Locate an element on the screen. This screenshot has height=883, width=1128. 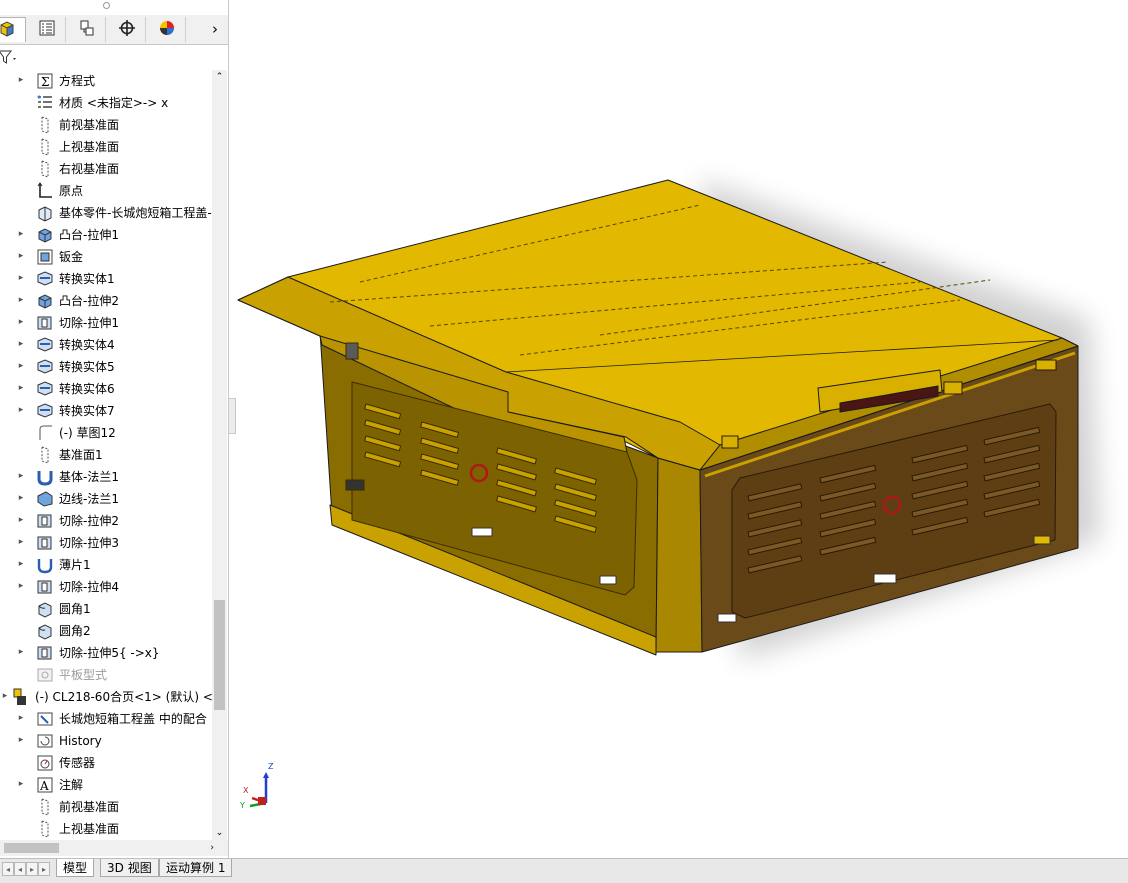
tab-motion-study: 运动算例 1 is located at coordinates (196, 868).